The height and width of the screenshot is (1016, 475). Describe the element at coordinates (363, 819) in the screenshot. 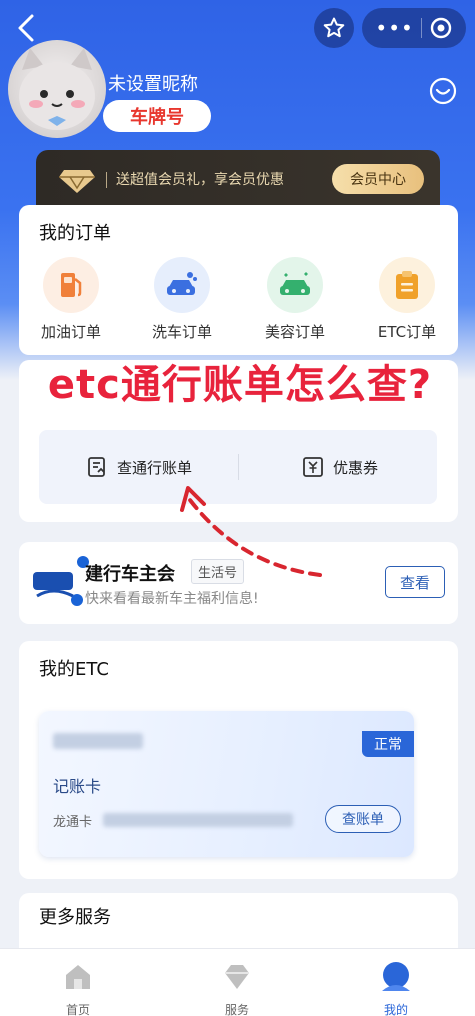

I see `check-bill-button: 查账单` at that location.